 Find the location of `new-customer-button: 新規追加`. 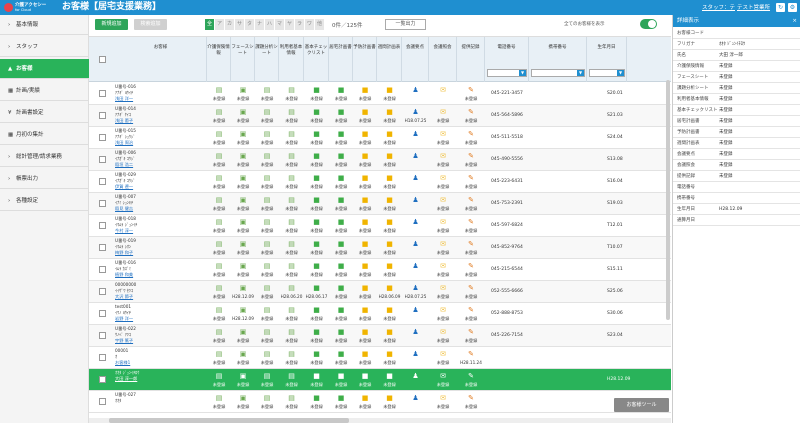

new-customer-button: 新規追加 is located at coordinates (111, 24).